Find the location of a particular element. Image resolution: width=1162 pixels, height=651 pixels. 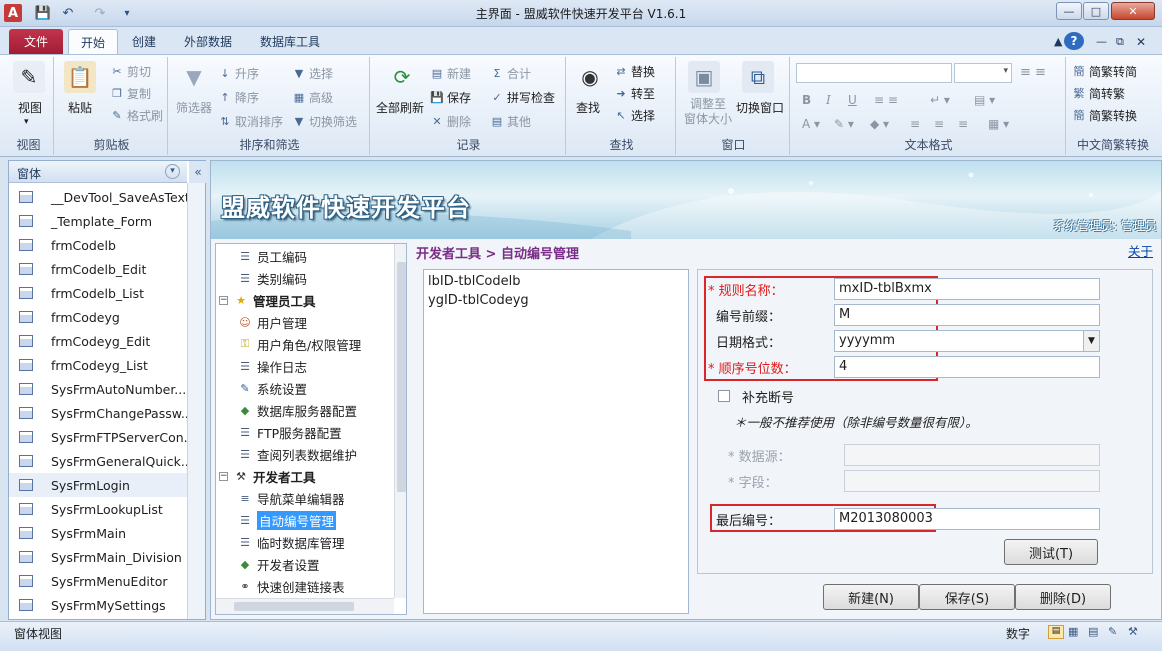

totals-button: Σ 合计 is located at coordinates (511, 73).